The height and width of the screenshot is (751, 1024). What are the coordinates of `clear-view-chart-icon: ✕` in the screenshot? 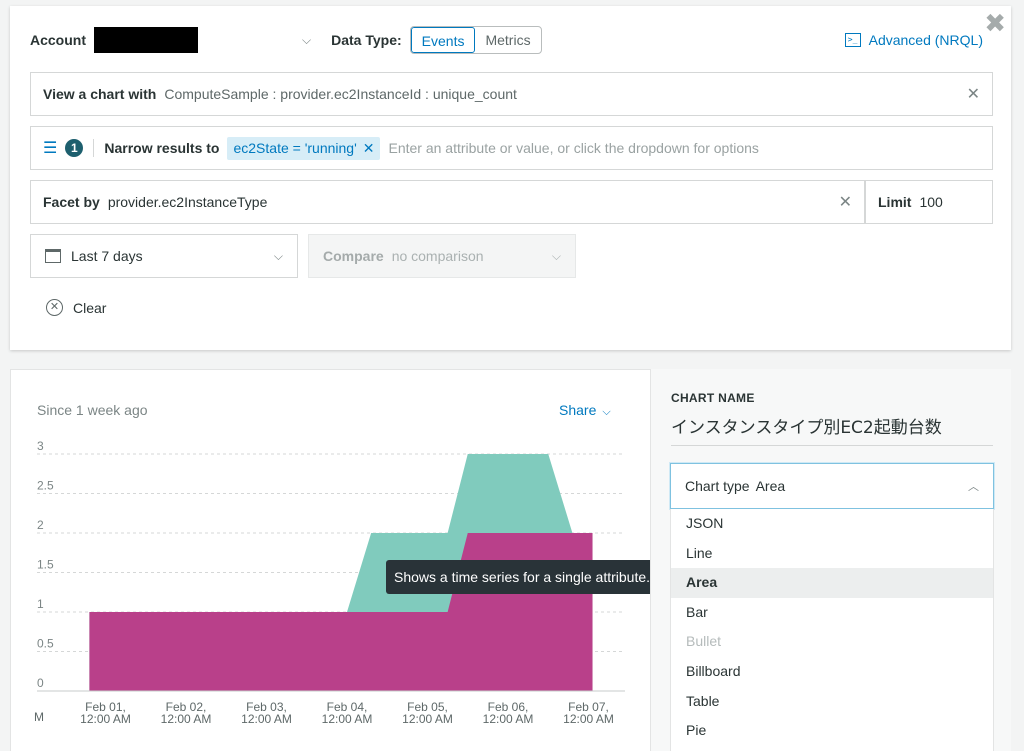 It's located at (973, 94).